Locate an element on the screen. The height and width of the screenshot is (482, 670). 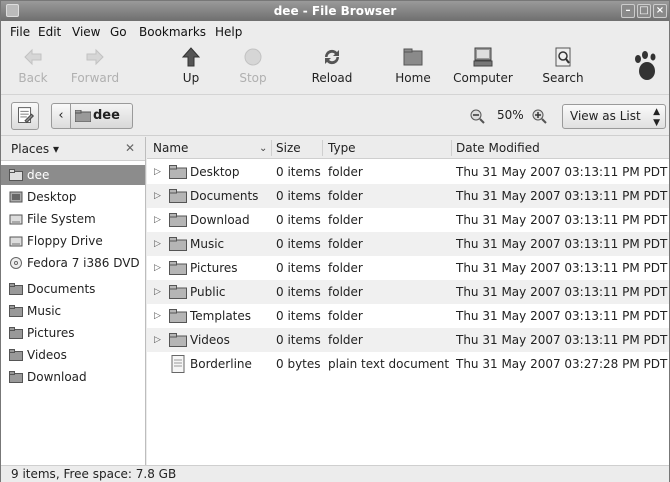
title-bar: dee - File Browser – □ × is located at coordinates (335, 11).